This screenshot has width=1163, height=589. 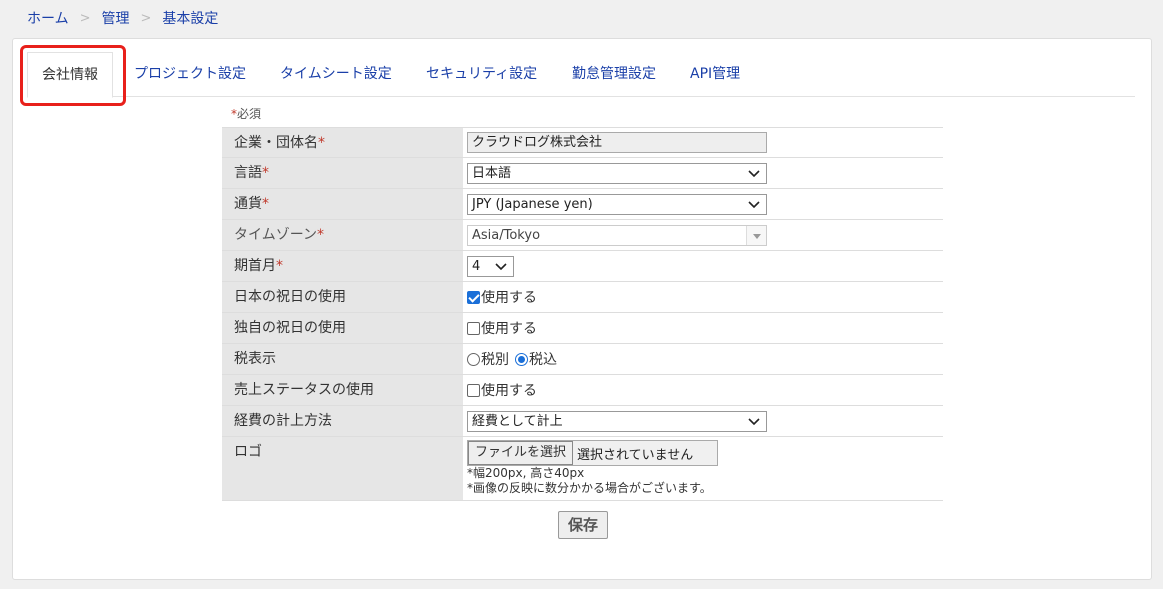 I want to click on jp-holidays-checkbox: 使用する, so click(x=502, y=297).